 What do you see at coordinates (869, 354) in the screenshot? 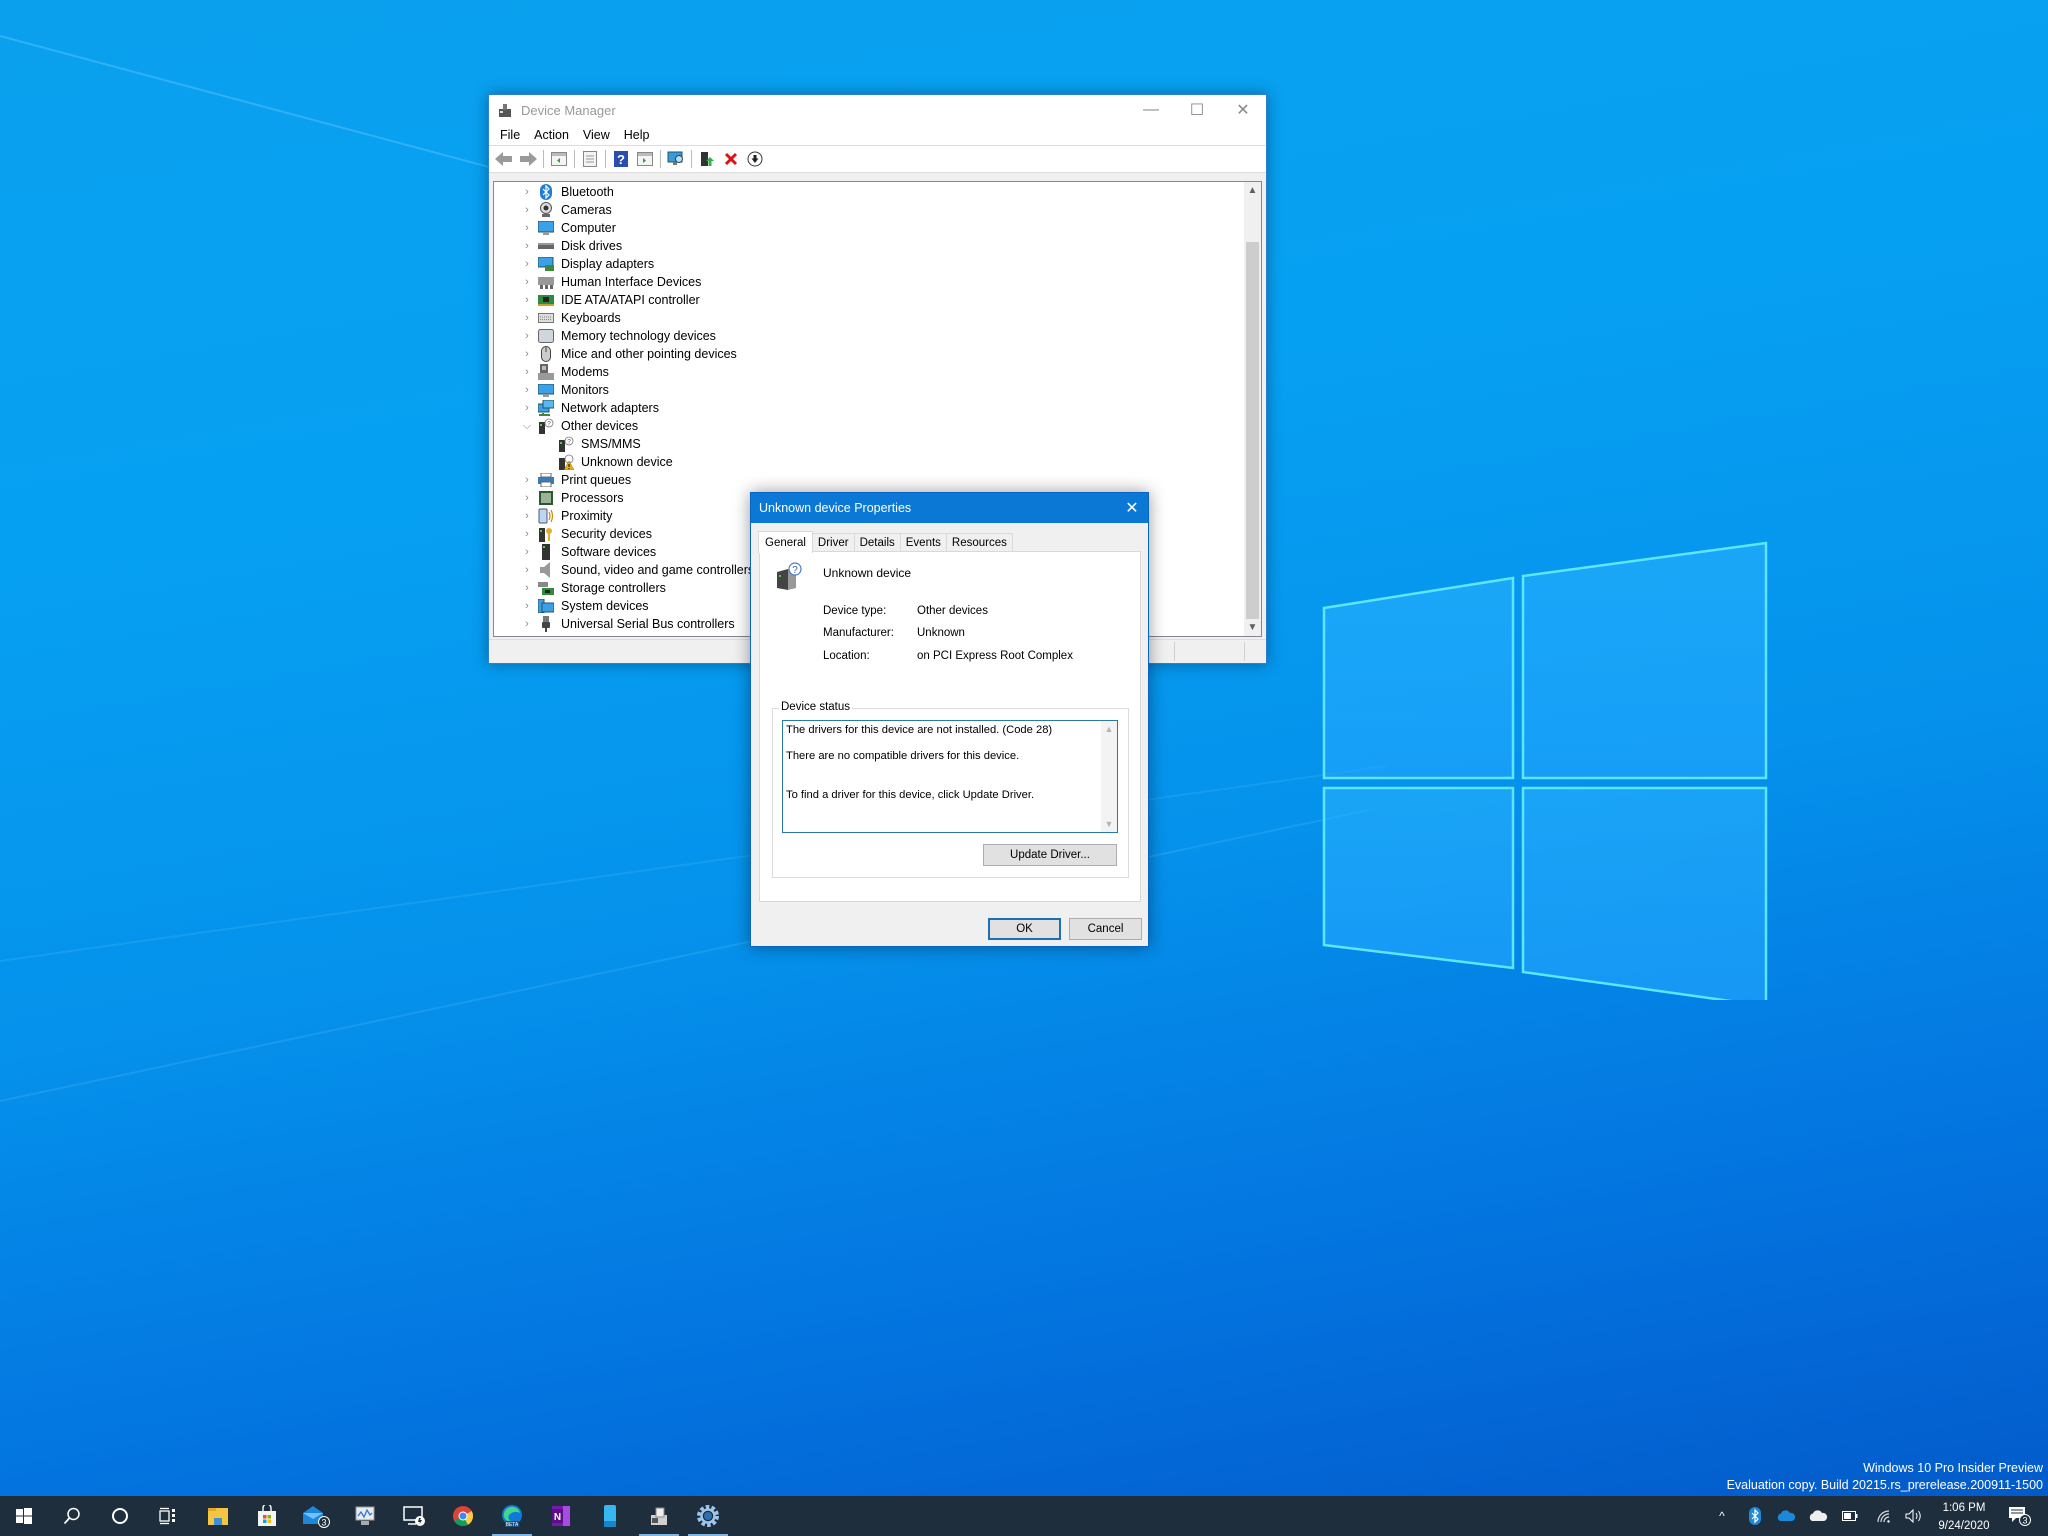
I see `tree-node-mice-and-other-pointing-devices: › Mice and other pointing devices` at bounding box center [869, 354].